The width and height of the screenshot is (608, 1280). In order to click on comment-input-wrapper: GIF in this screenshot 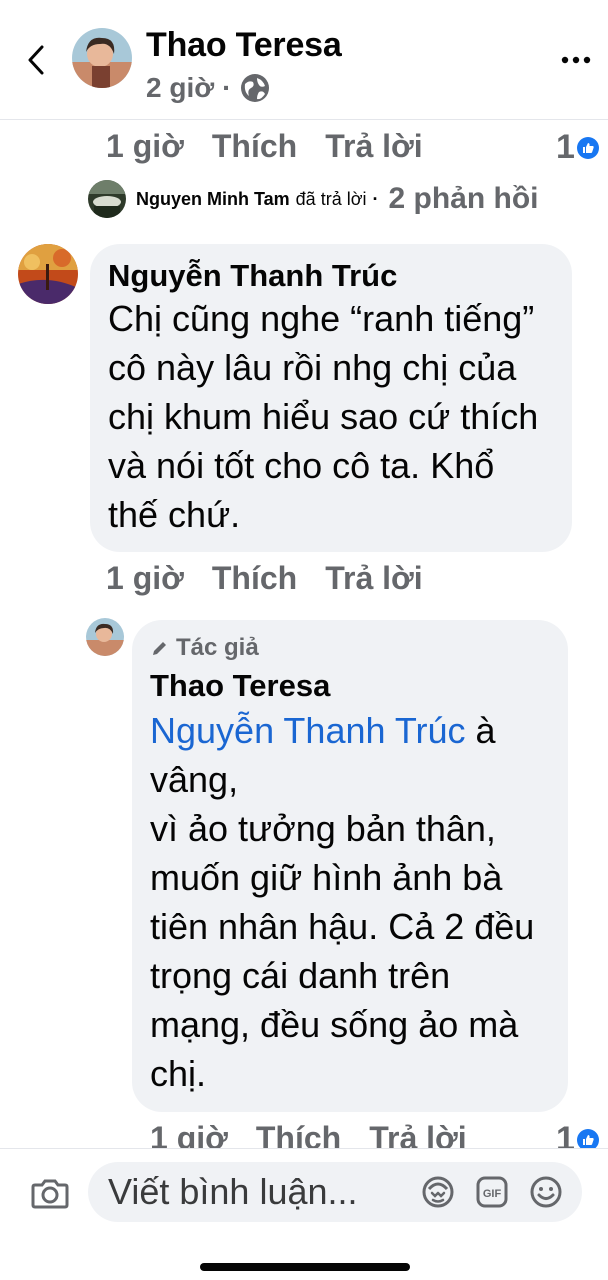, I will do `click(335, 1192)`.